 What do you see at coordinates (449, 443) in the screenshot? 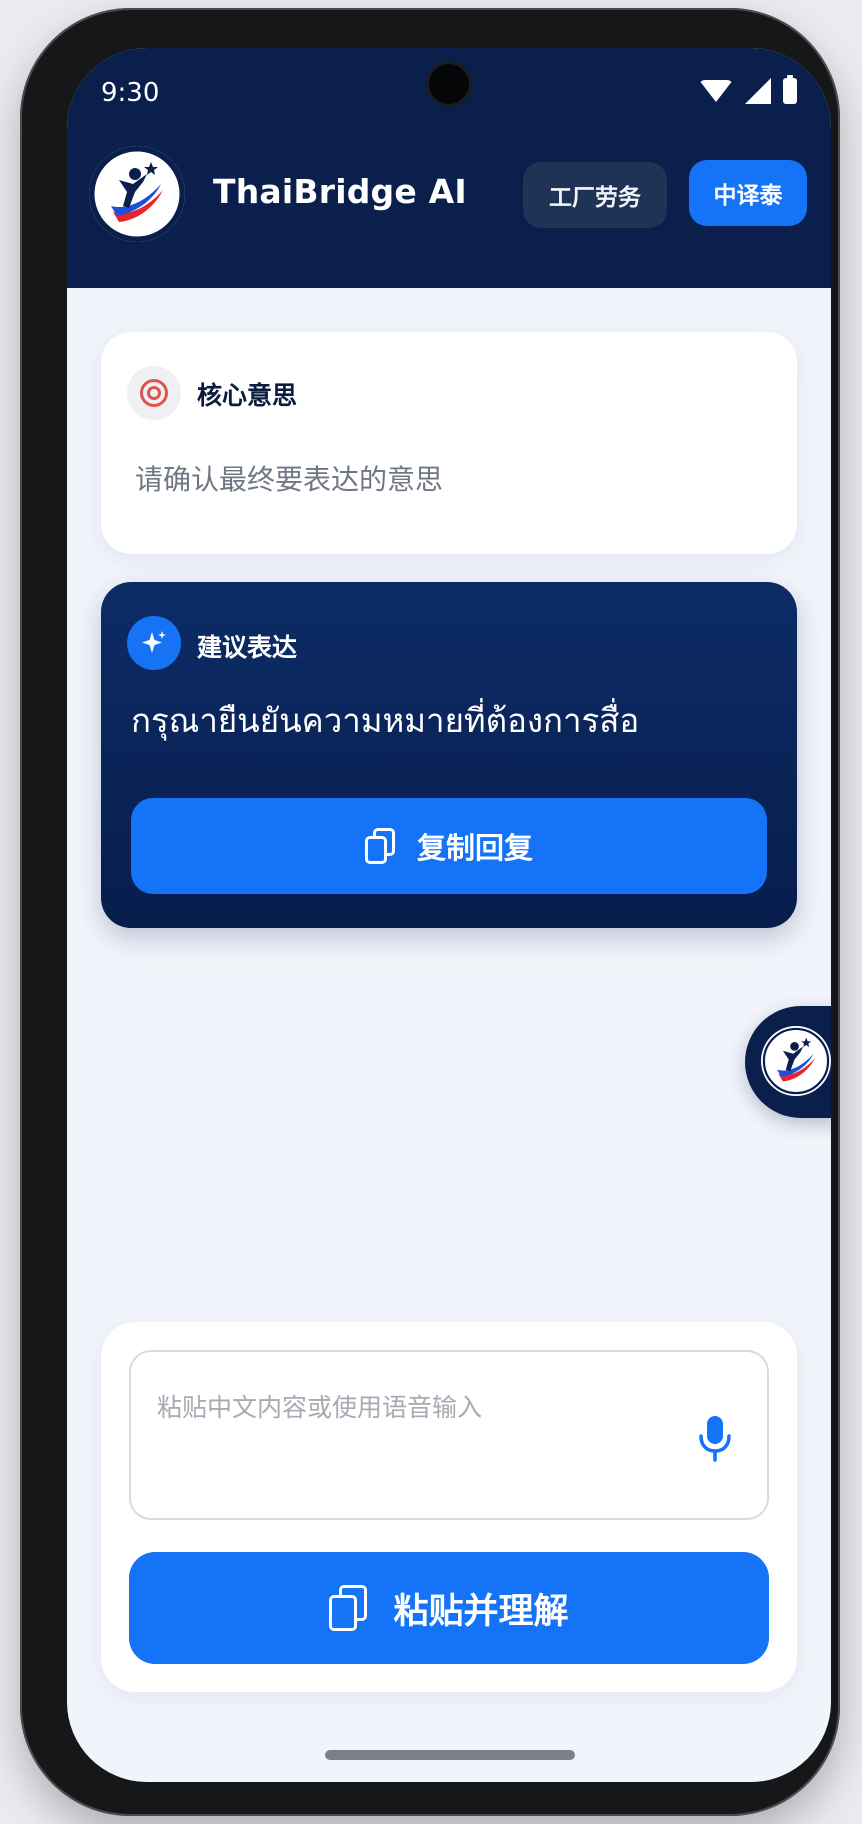
I see `core-meaning-card: 核心意思 请确认最终要表达的意思` at bounding box center [449, 443].